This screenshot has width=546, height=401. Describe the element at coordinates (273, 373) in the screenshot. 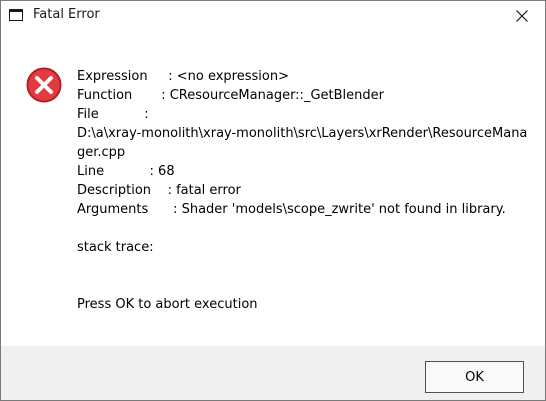

I see `button-bar: OK` at that location.